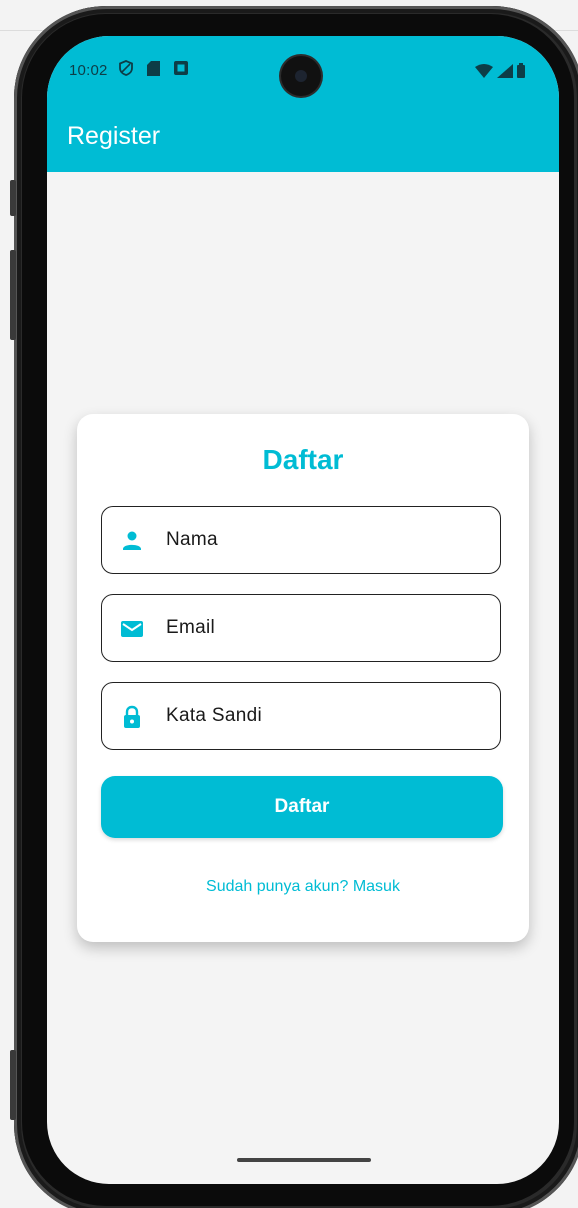 The width and height of the screenshot is (578, 1208). What do you see at coordinates (301, 76) in the screenshot?
I see `front-camera` at bounding box center [301, 76].